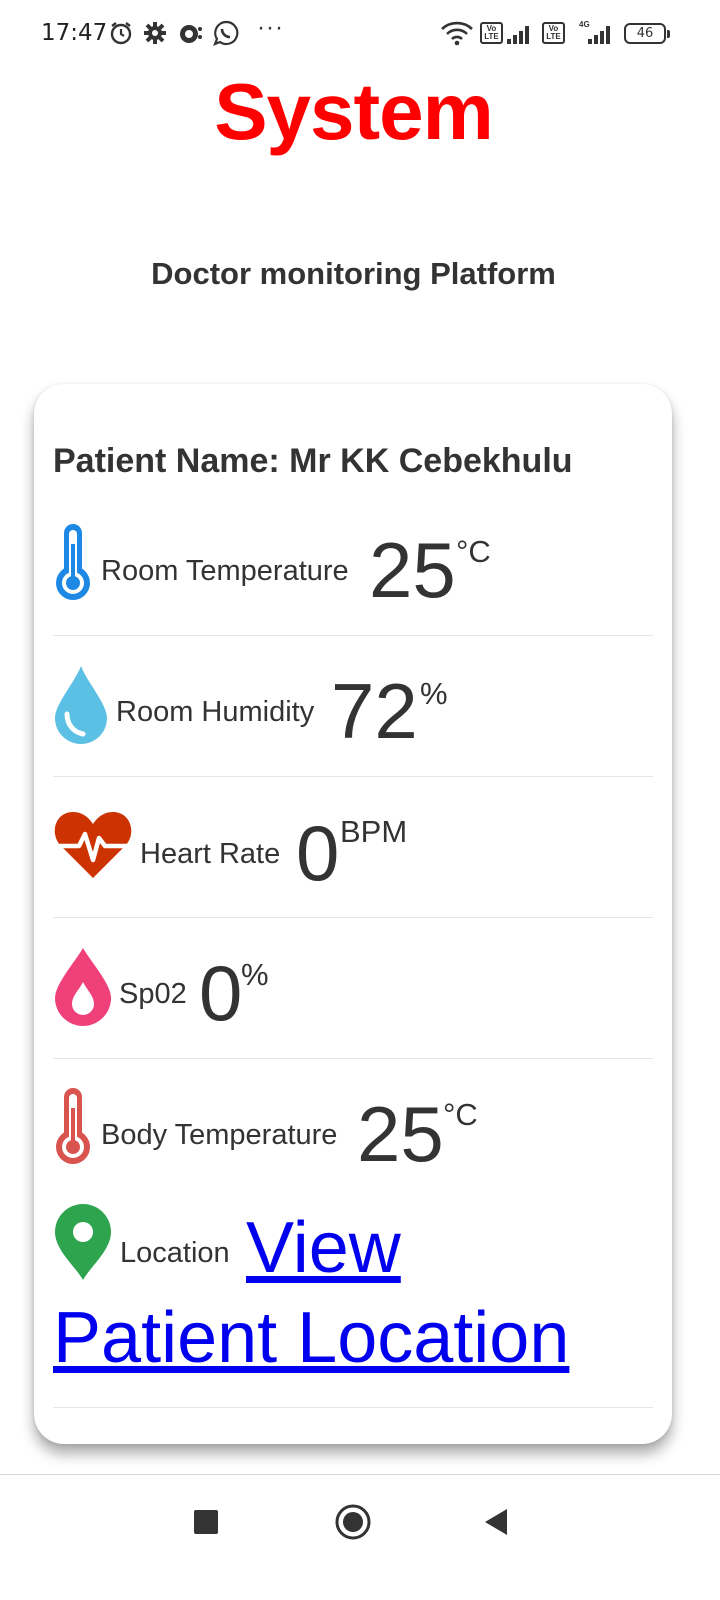 This screenshot has width=720, height=1600. What do you see at coordinates (323, 1248) in the screenshot?
I see `view-location-link-line1: View` at bounding box center [323, 1248].